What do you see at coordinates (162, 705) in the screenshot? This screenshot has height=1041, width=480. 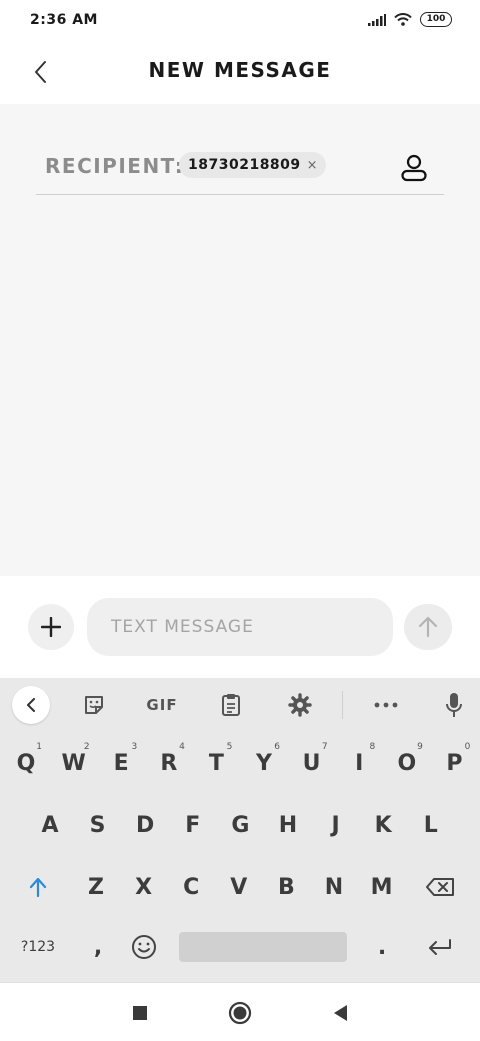 I see `gif-button: GIF` at bounding box center [162, 705].